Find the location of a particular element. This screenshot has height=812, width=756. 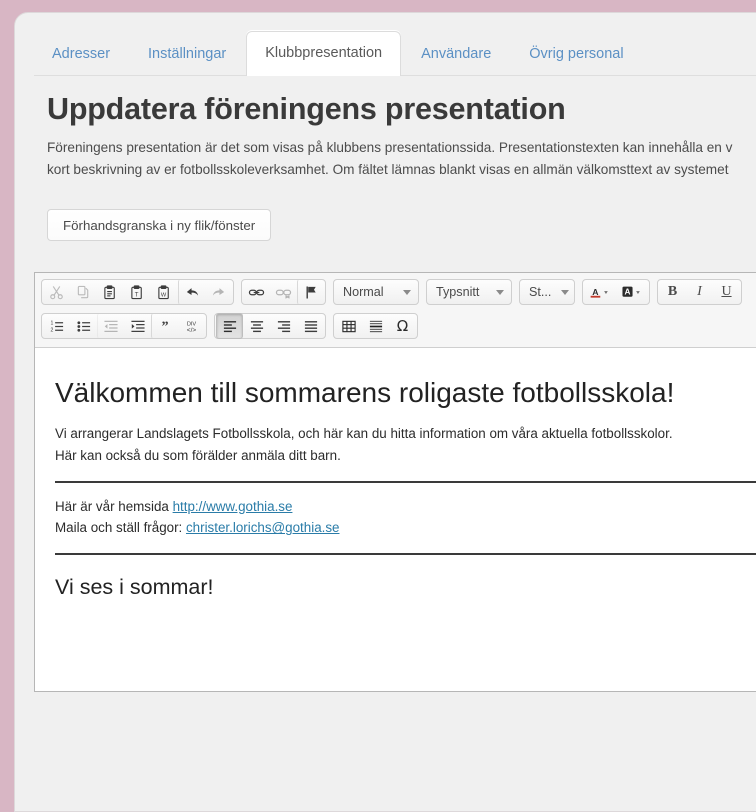

underline-icon: U is located at coordinates (726, 292).